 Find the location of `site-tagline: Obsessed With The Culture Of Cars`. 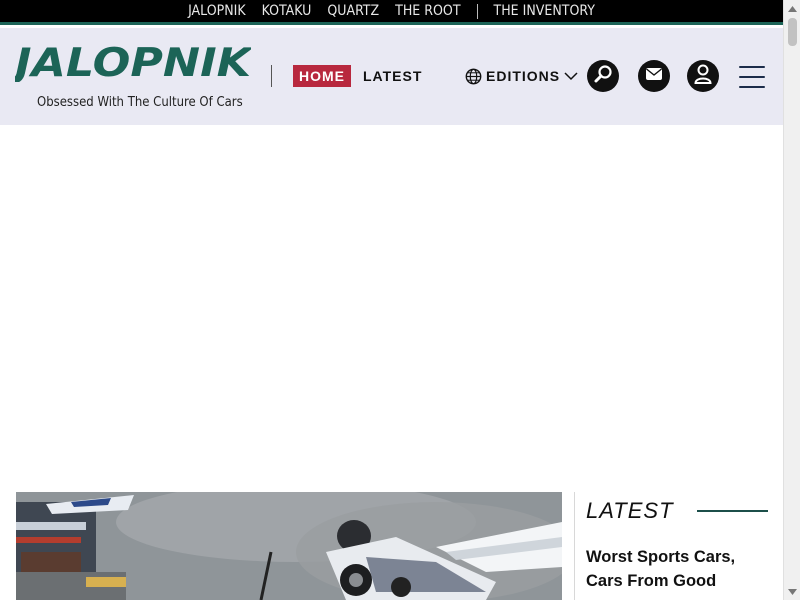

site-tagline: Obsessed With The Culture Of Cars is located at coordinates (140, 102).